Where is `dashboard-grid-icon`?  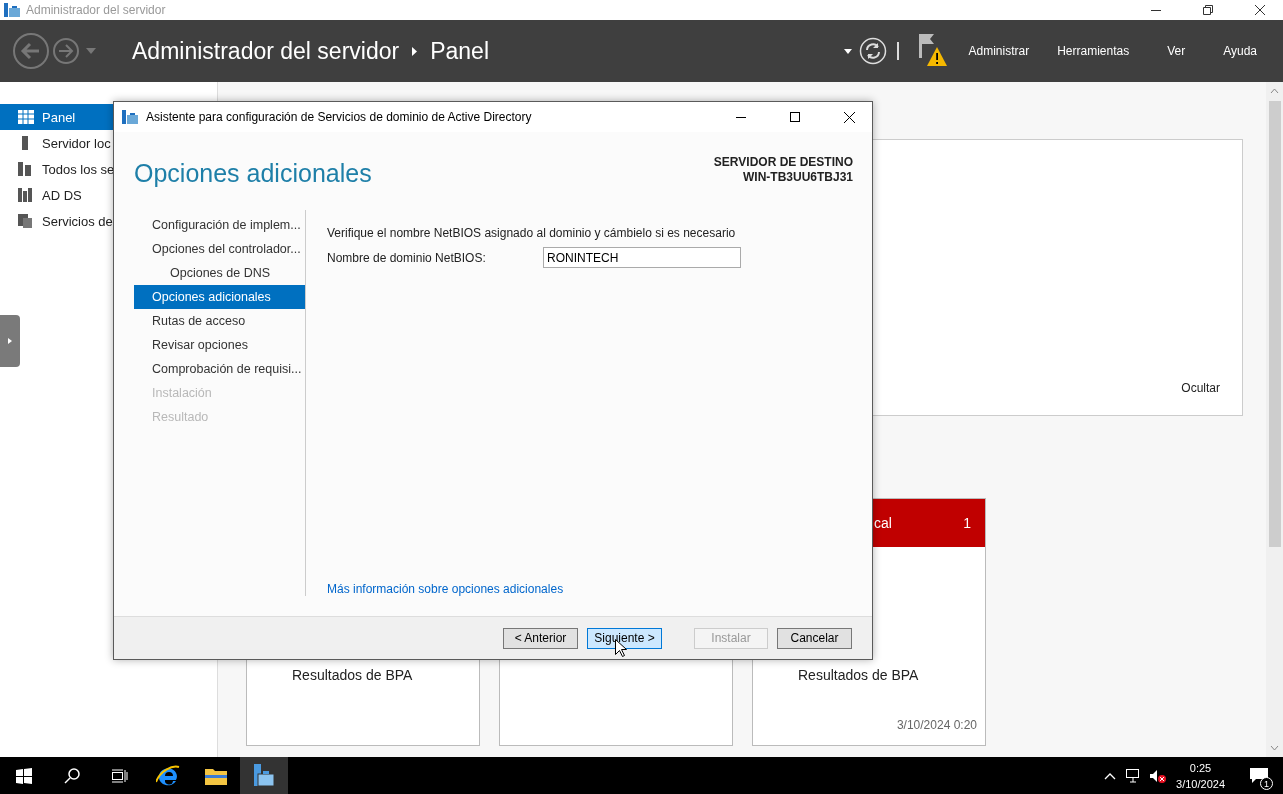
dashboard-grid-icon is located at coordinates (26, 117).